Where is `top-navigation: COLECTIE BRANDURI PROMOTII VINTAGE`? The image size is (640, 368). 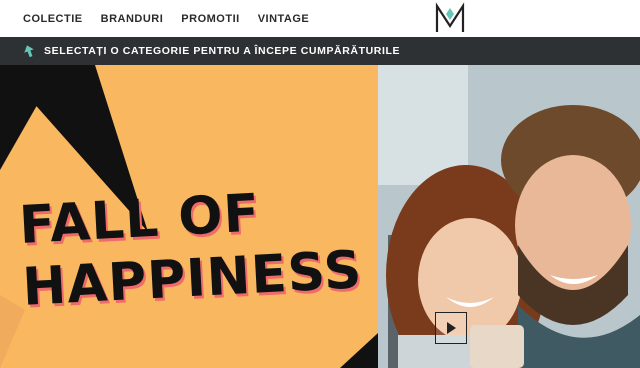 top-navigation: COLECTIE BRANDURI PROMOTII VINTAGE is located at coordinates (320, 18).